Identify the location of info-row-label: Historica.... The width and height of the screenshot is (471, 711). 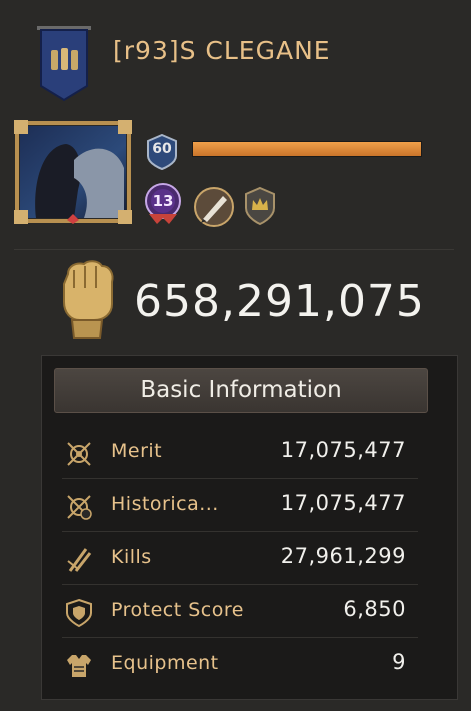
(165, 504).